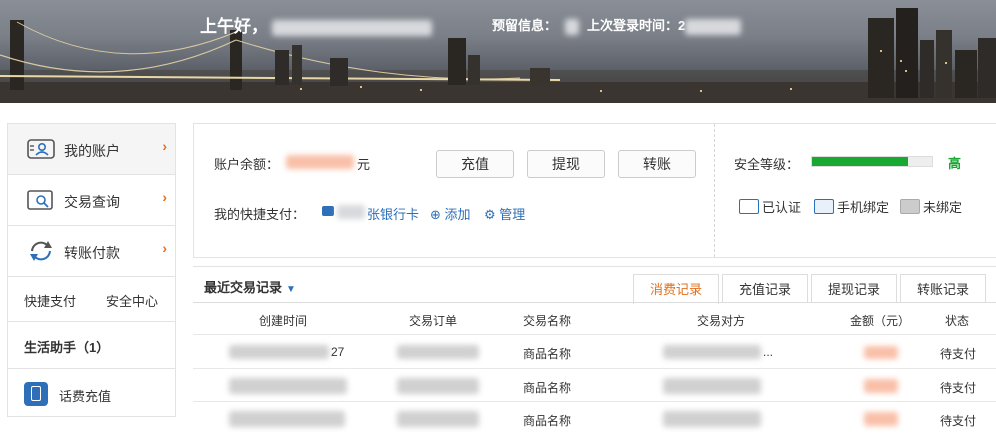 The width and height of the screenshot is (996, 442). I want to click on manage-card-link: ⚙ 管理, so click(504, 213).